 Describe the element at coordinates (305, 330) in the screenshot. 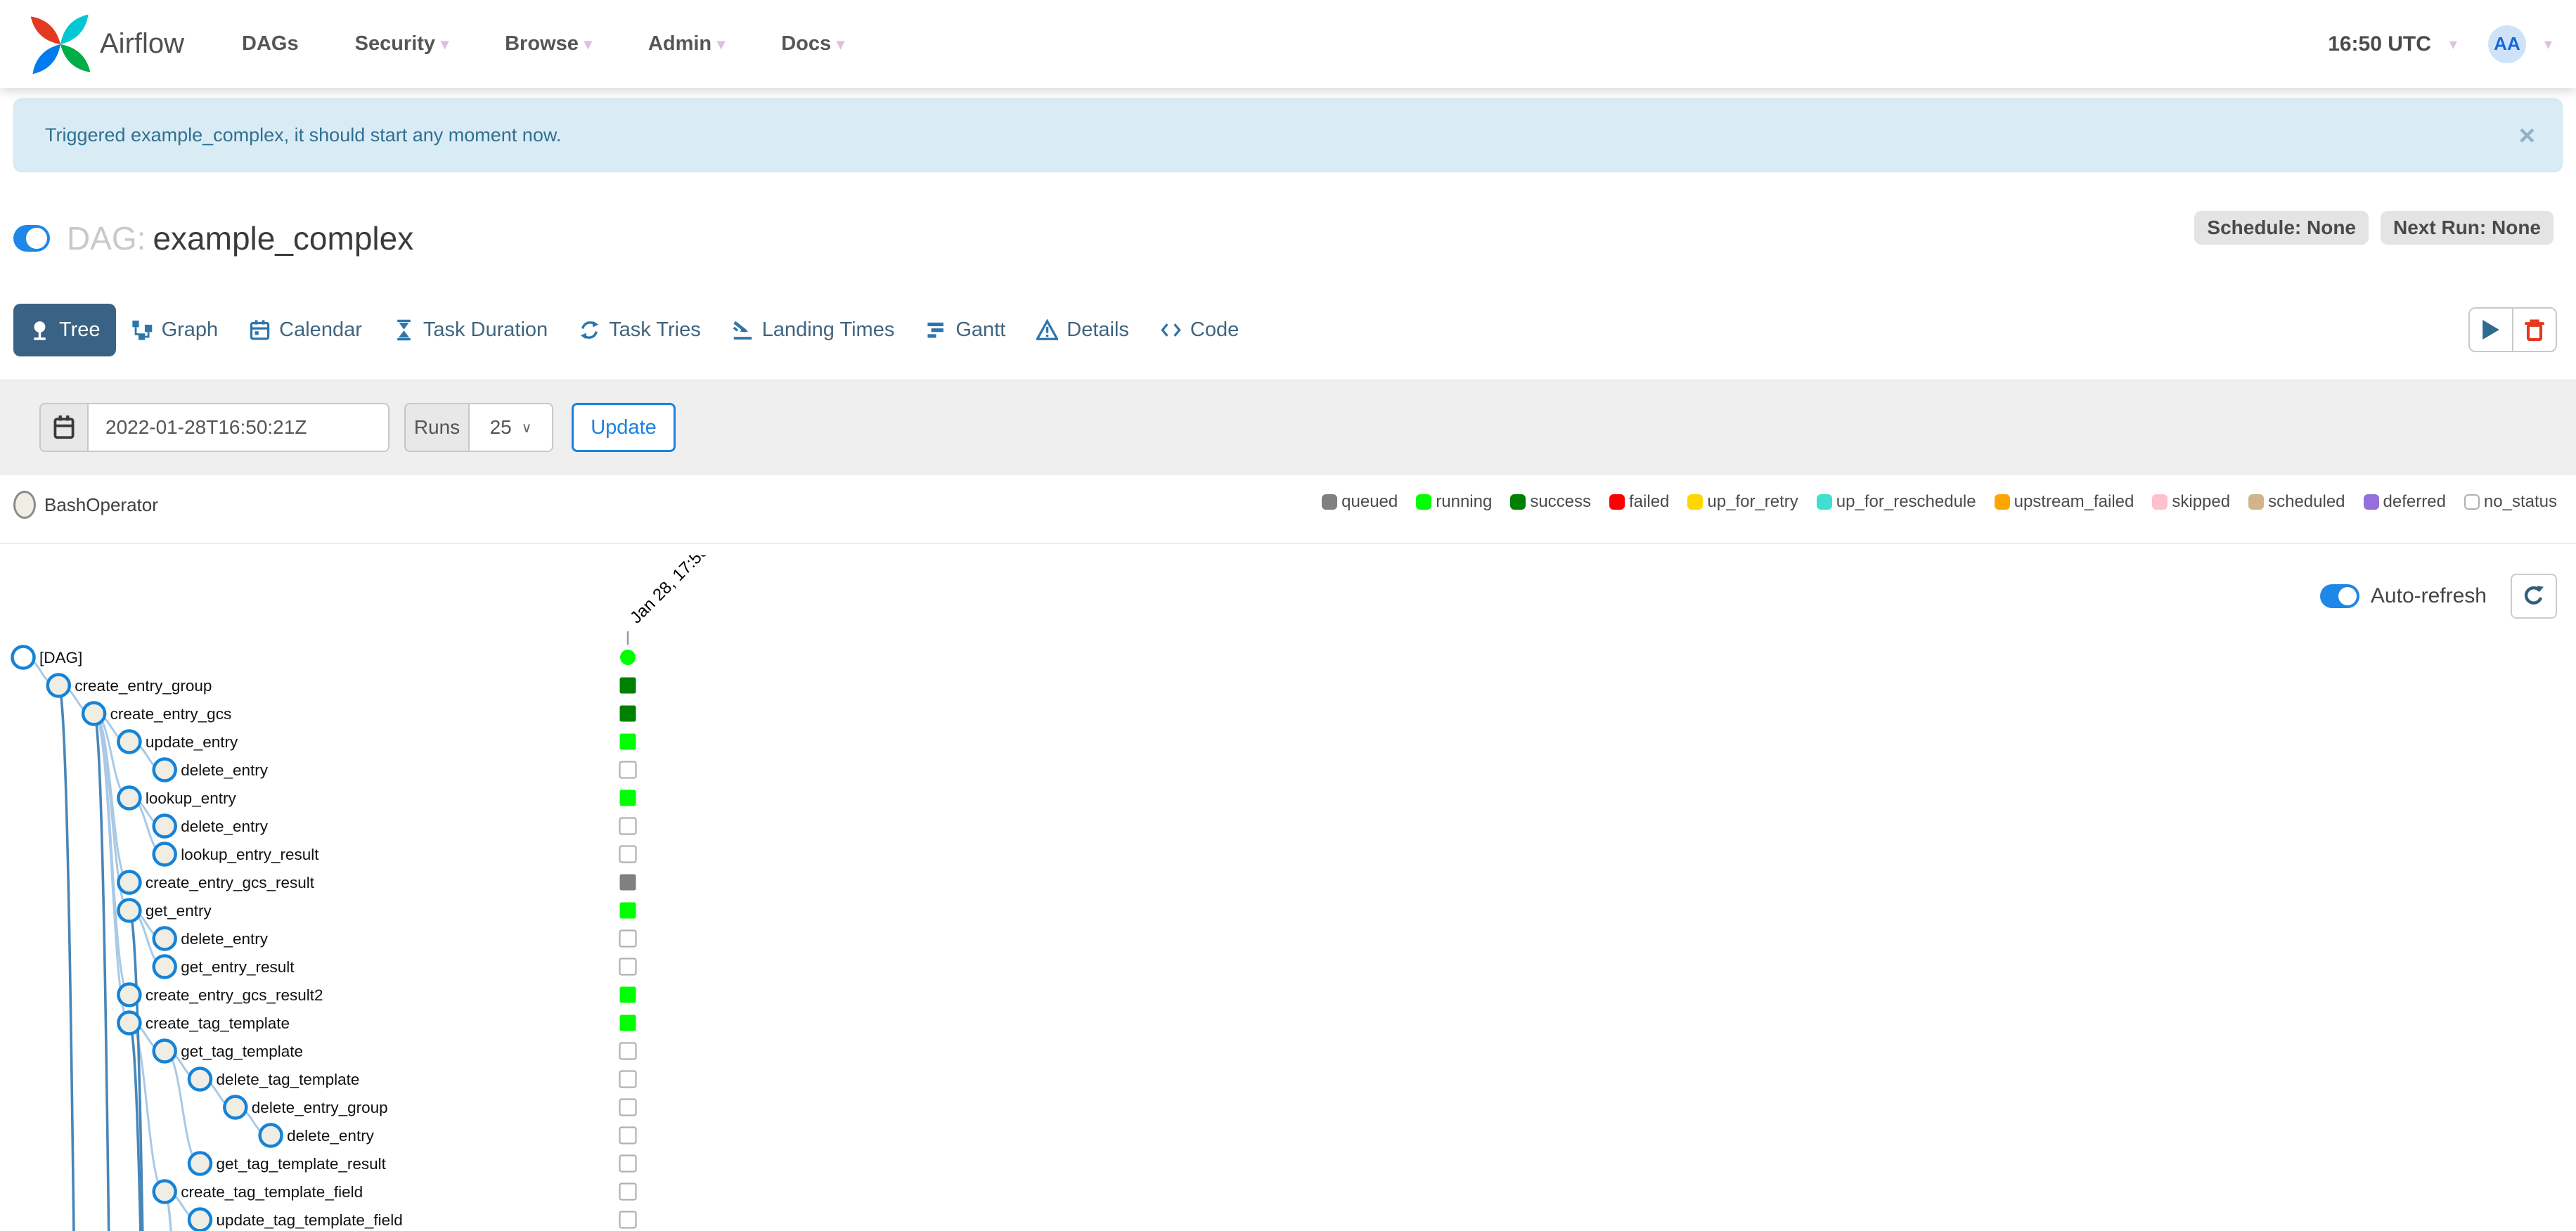

I see `tab-calendar: Calendar` at that location.